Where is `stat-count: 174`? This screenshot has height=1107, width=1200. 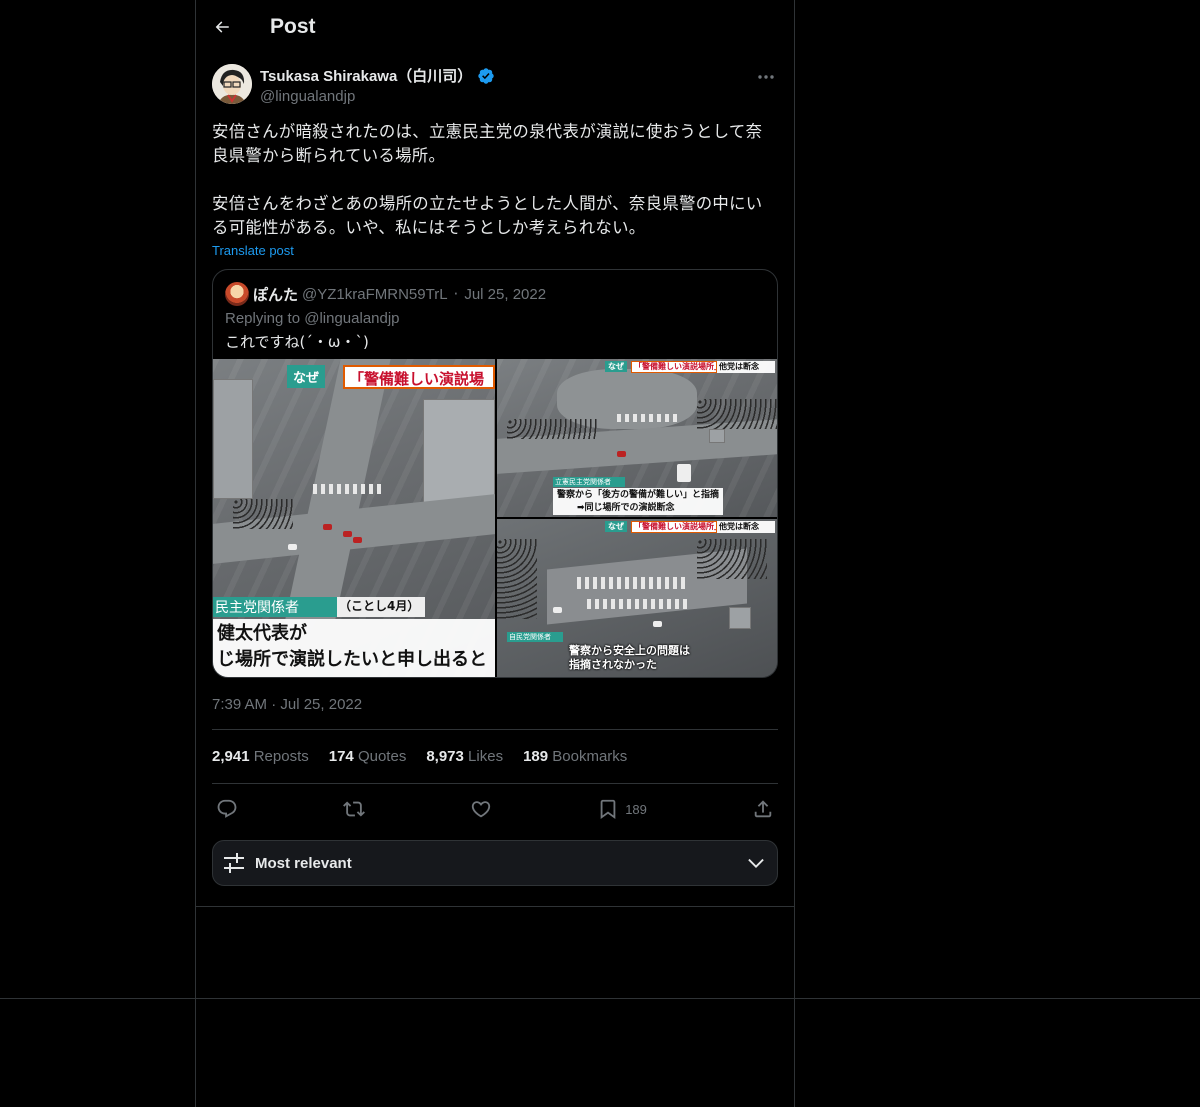
stat-count: 174 is located at coordinates (341, 756).